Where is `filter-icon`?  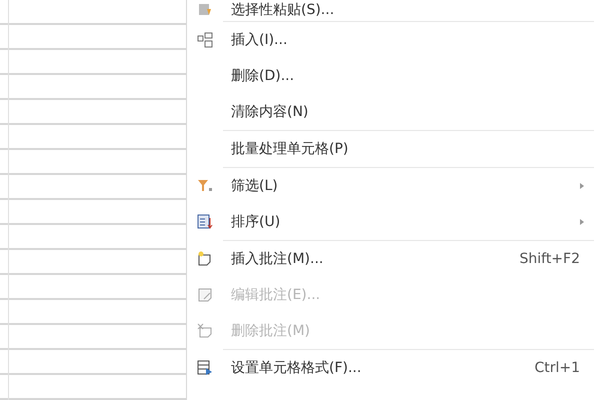
filter-icon is located at coordinates (205, 186).